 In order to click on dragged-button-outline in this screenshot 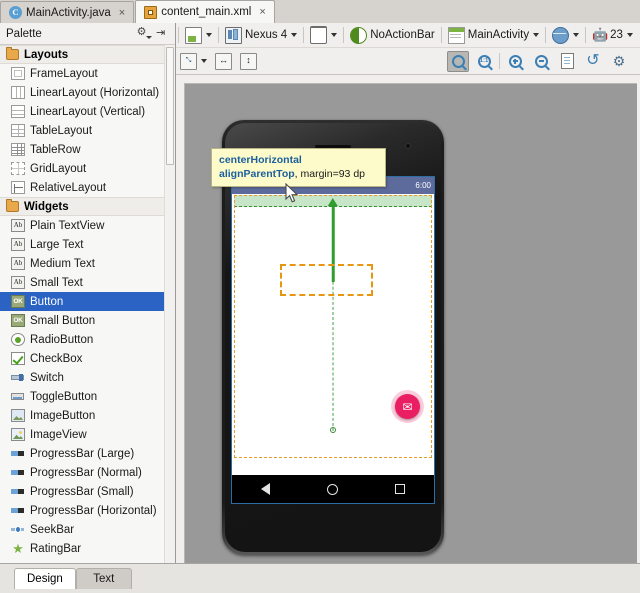, I will do `click(326, 280)`.